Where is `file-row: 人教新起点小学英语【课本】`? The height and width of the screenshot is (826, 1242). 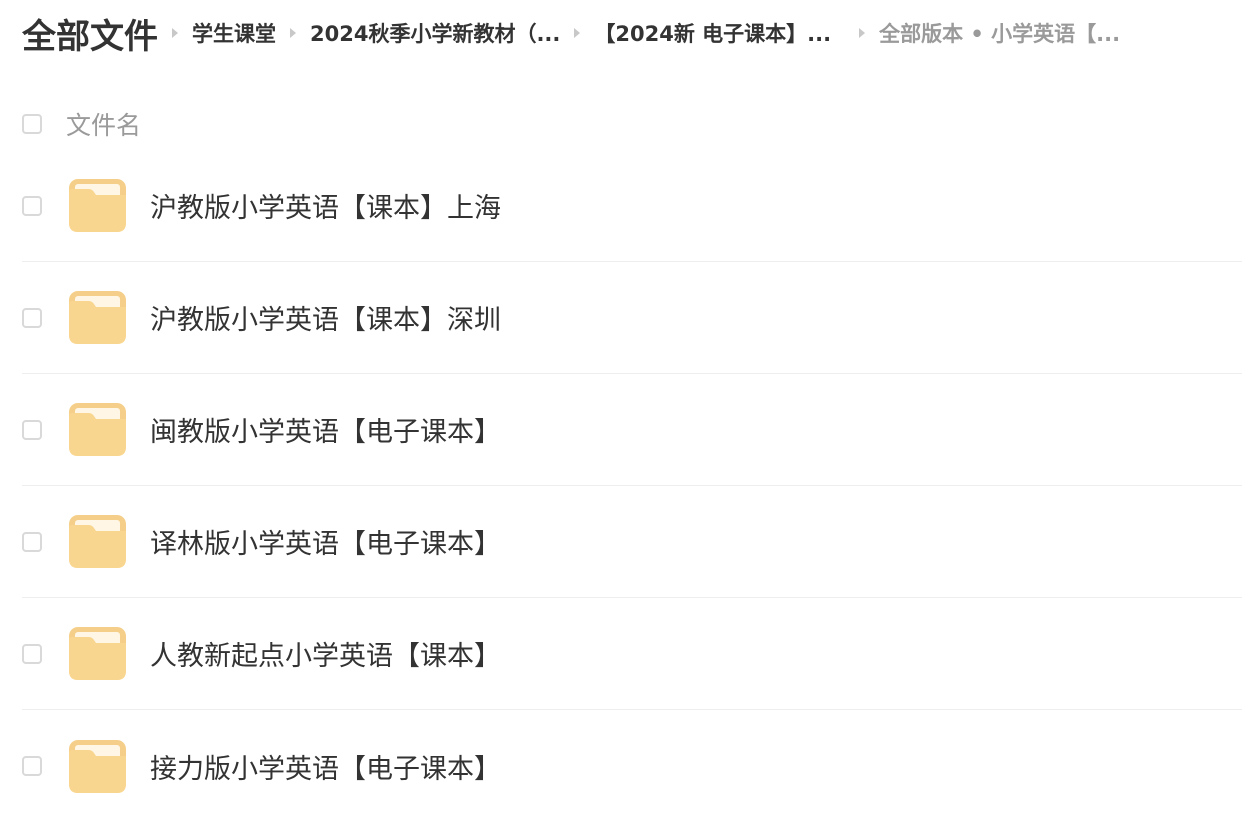
file-row: 人教新起点小学英语【课本】 is located at coordinates (632, 654).